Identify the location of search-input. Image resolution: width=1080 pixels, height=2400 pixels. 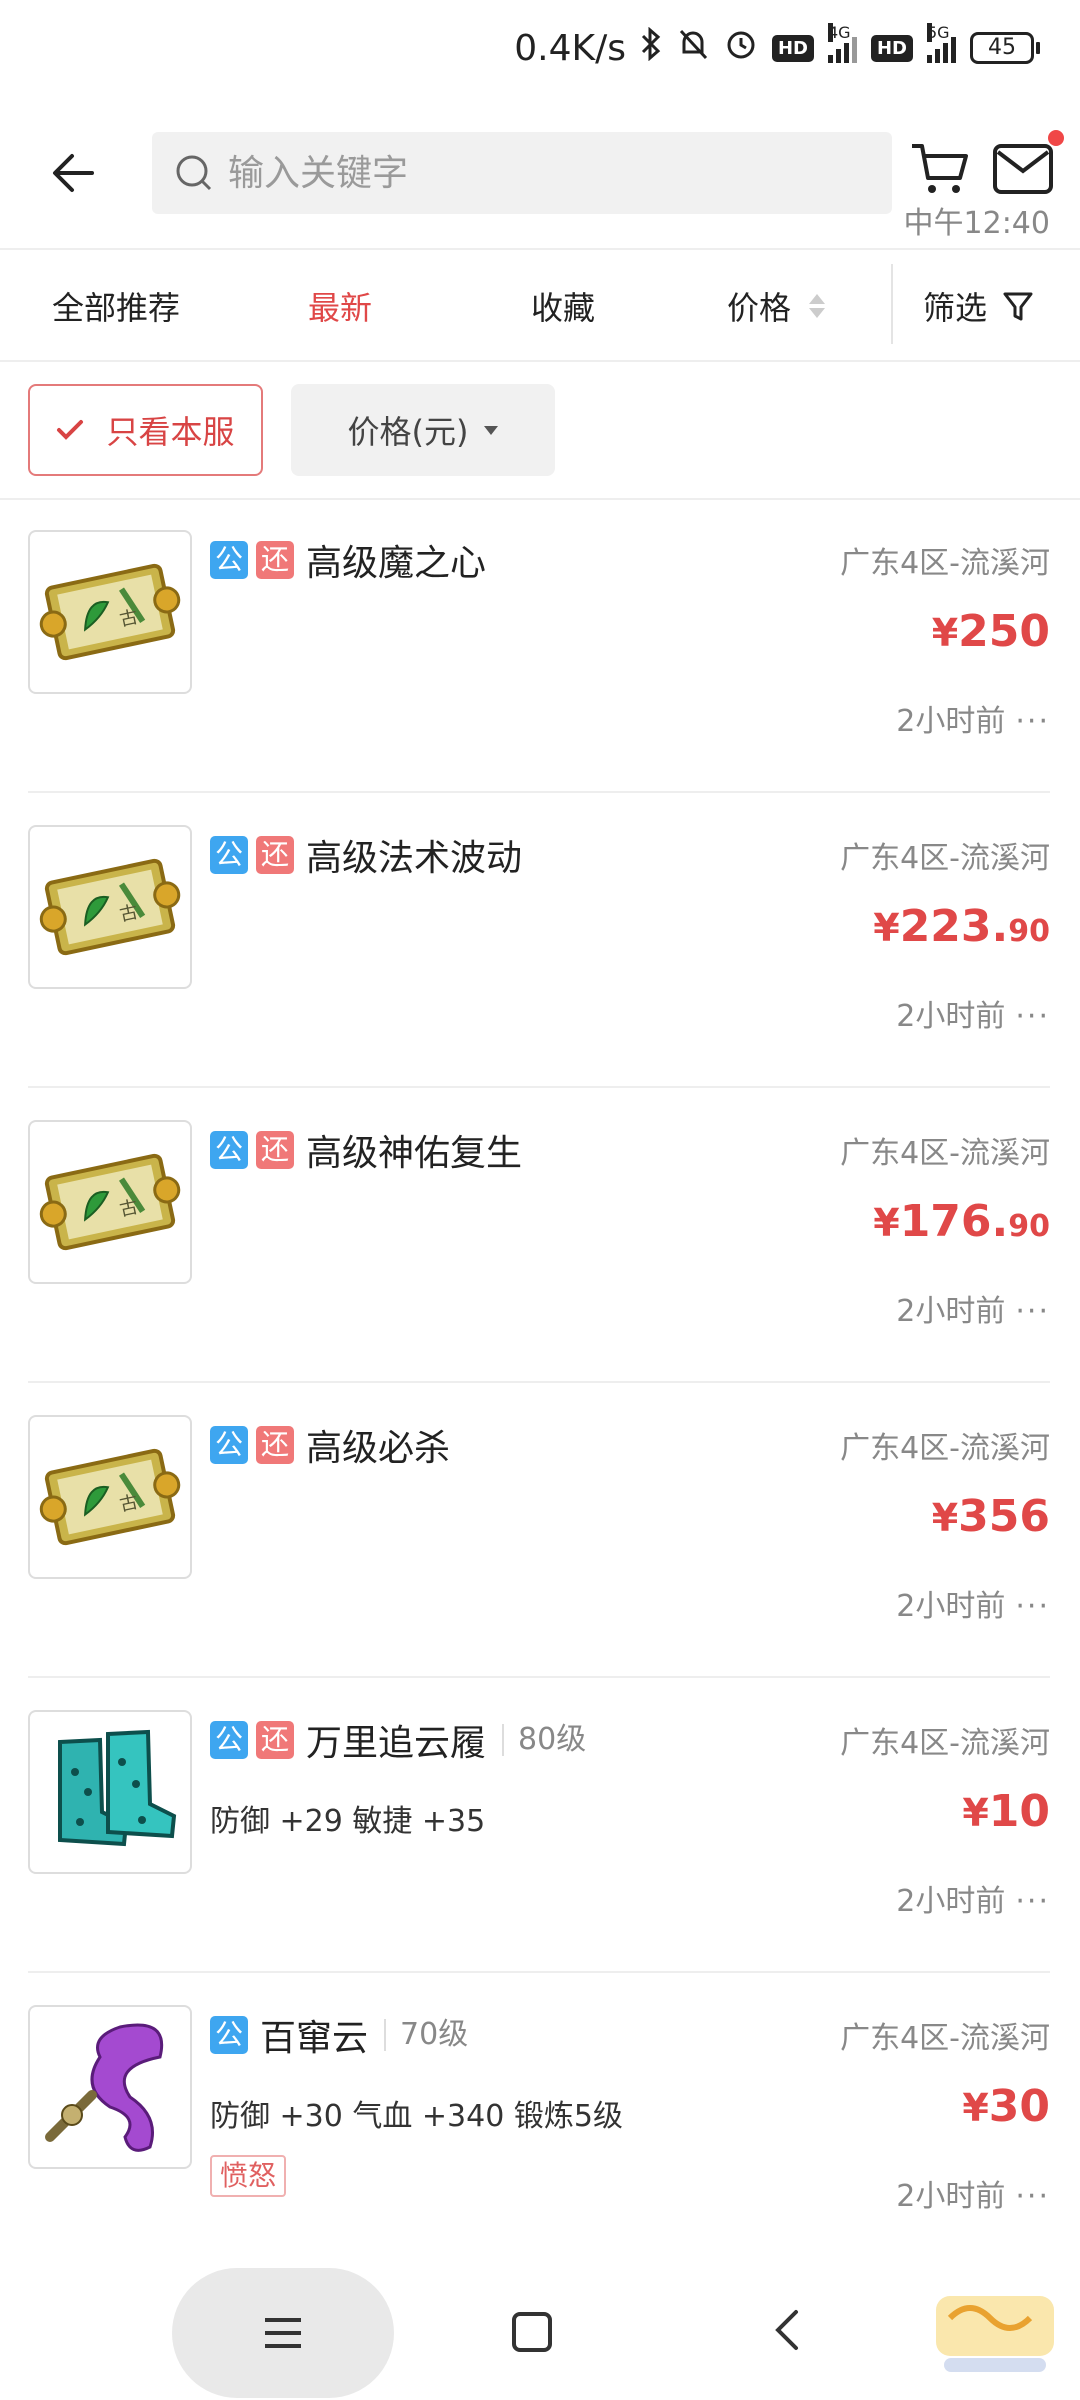
(528, 173).